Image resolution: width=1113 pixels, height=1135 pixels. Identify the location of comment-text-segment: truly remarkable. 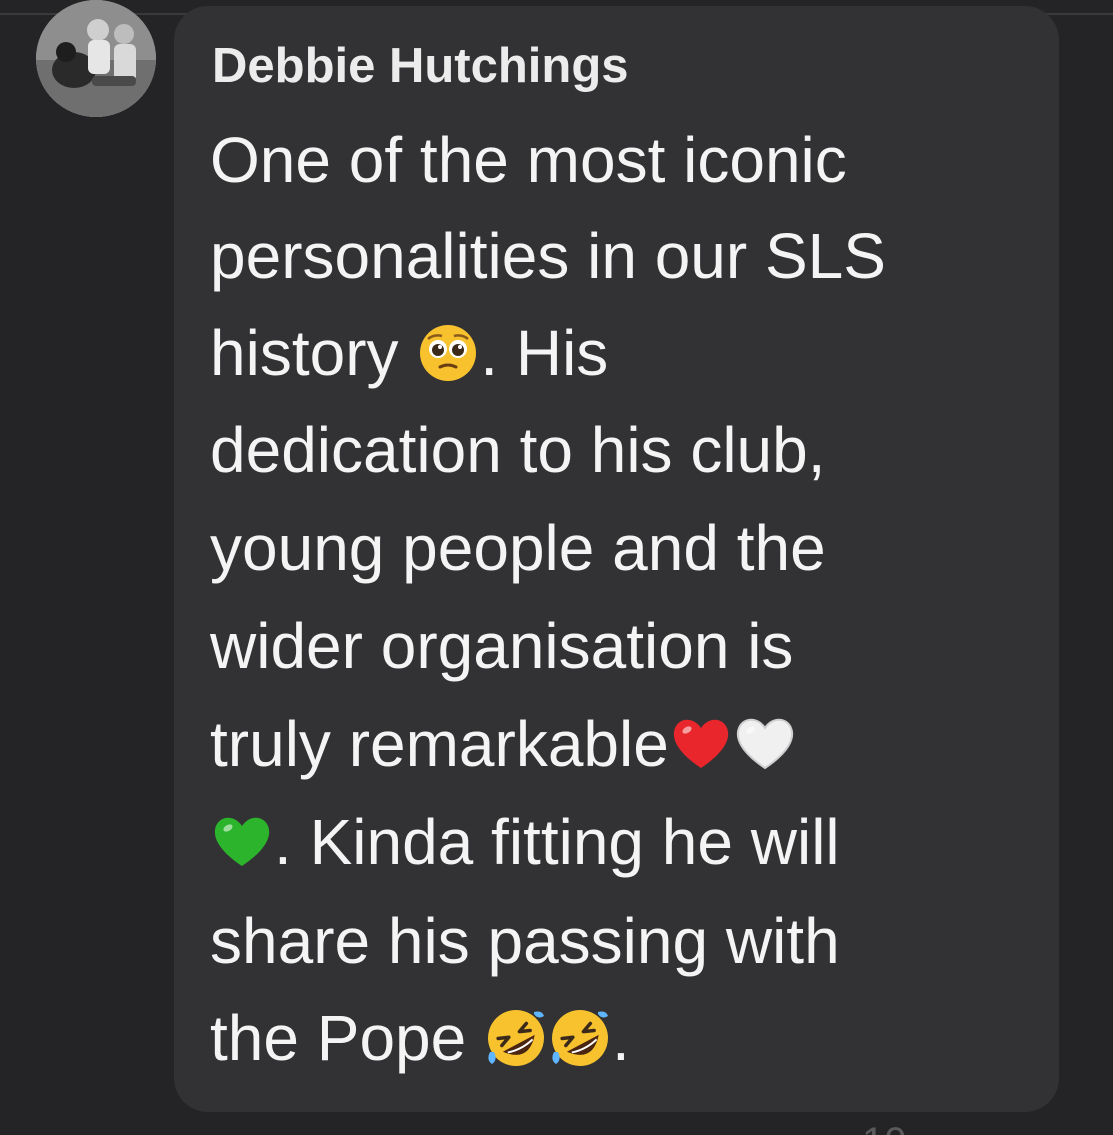
(439, 744).